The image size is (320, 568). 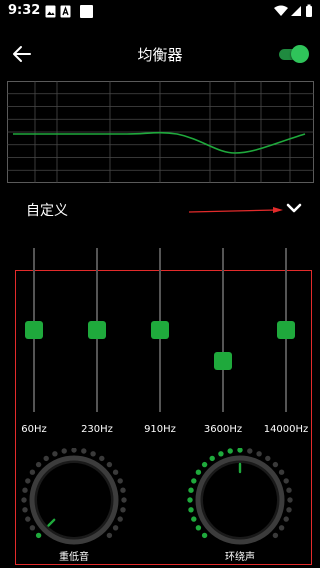 What do you see at coordinates (300, 54) in the screenshot?
I see `toggle-thumb` at bounding box center [300, 54].